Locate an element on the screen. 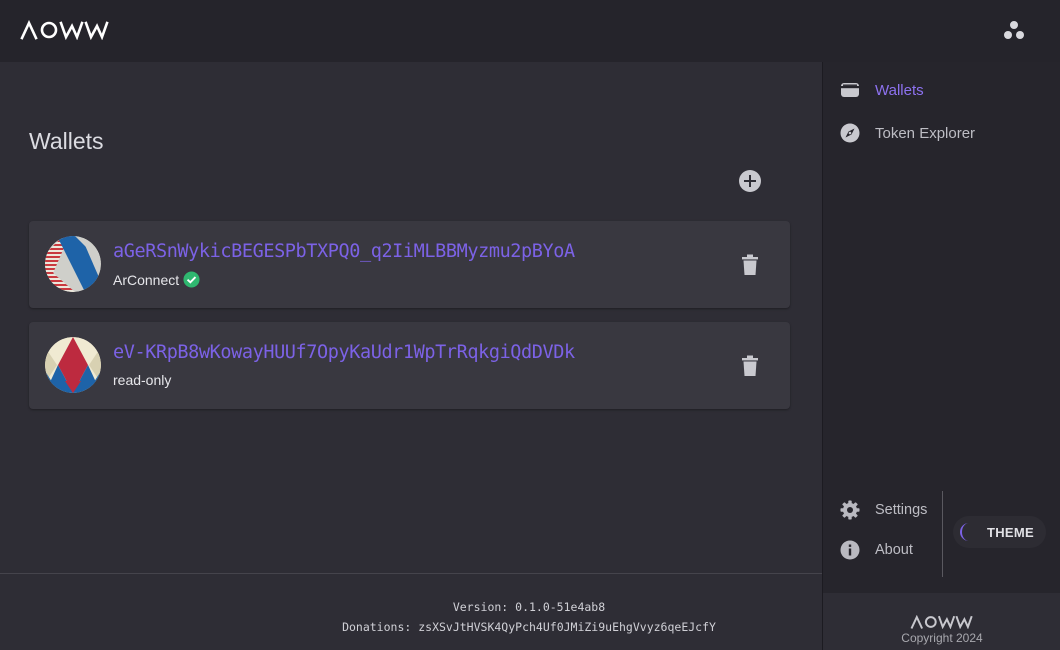  compass-icon is located at coordinates (850, 133).